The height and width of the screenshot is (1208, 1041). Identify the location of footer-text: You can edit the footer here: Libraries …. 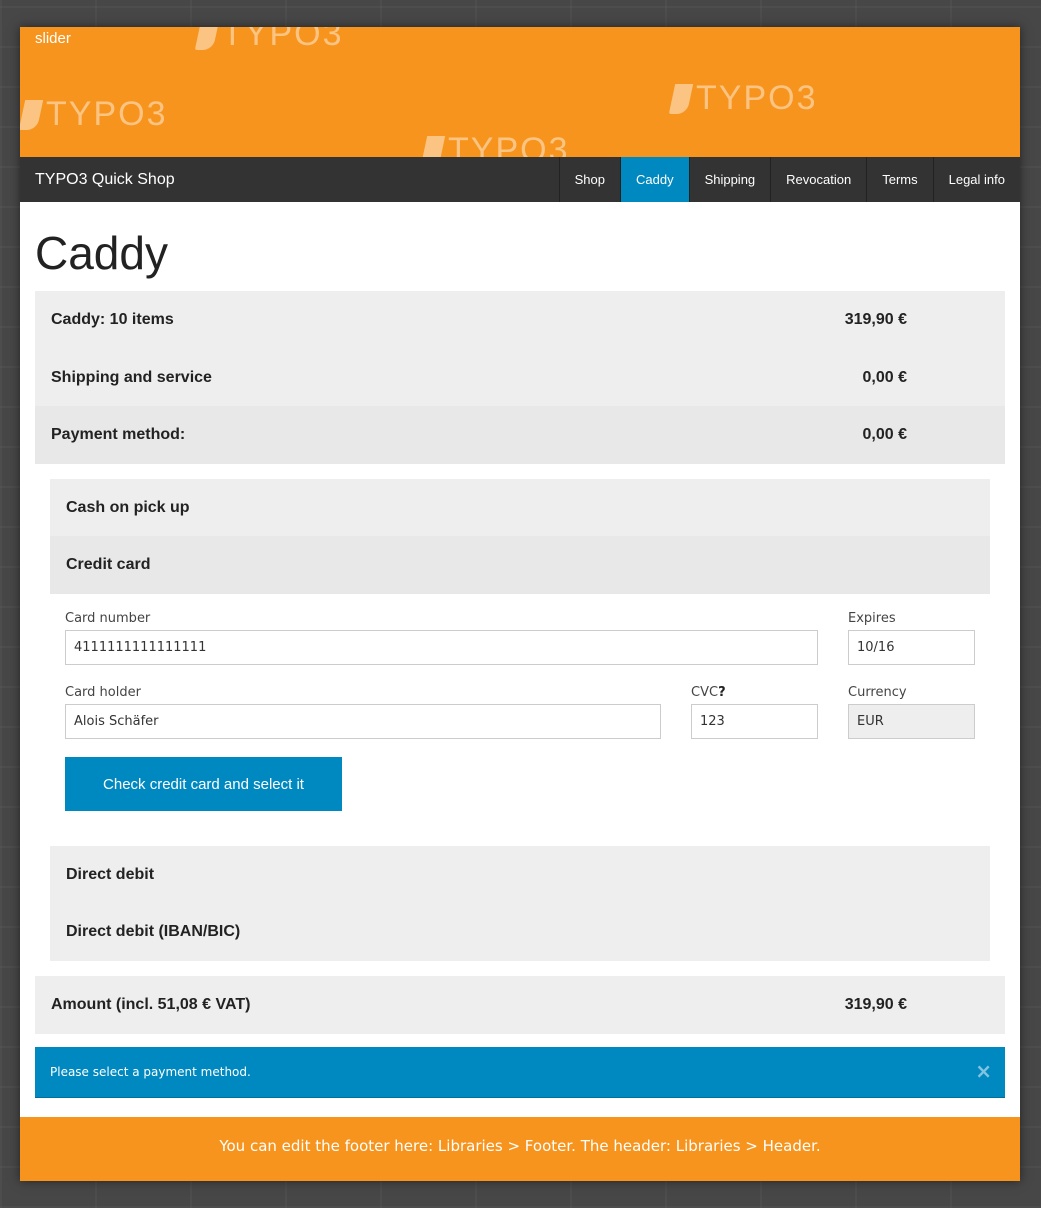
(520, 1146).